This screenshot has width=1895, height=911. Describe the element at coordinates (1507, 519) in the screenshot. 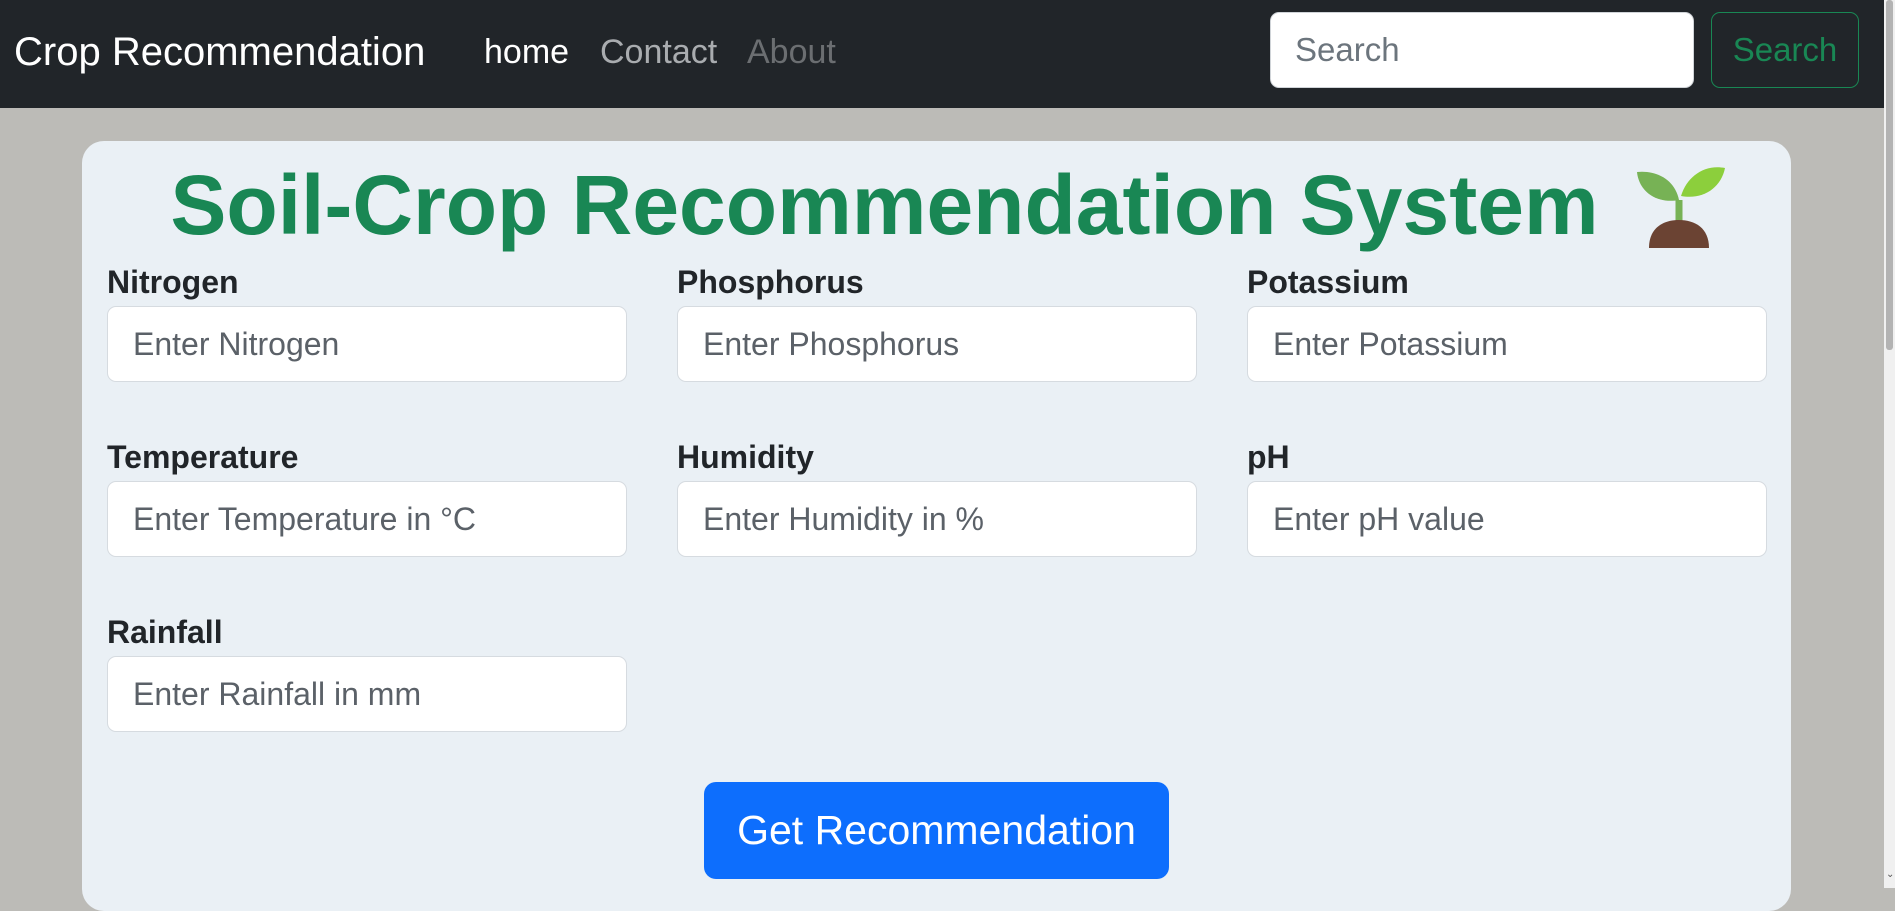

I see `ph-input` at that location.